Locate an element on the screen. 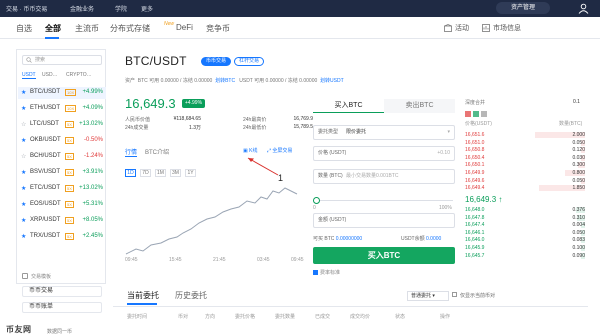  pair-name: ETH/USDT is located at coordinates (45, 108).